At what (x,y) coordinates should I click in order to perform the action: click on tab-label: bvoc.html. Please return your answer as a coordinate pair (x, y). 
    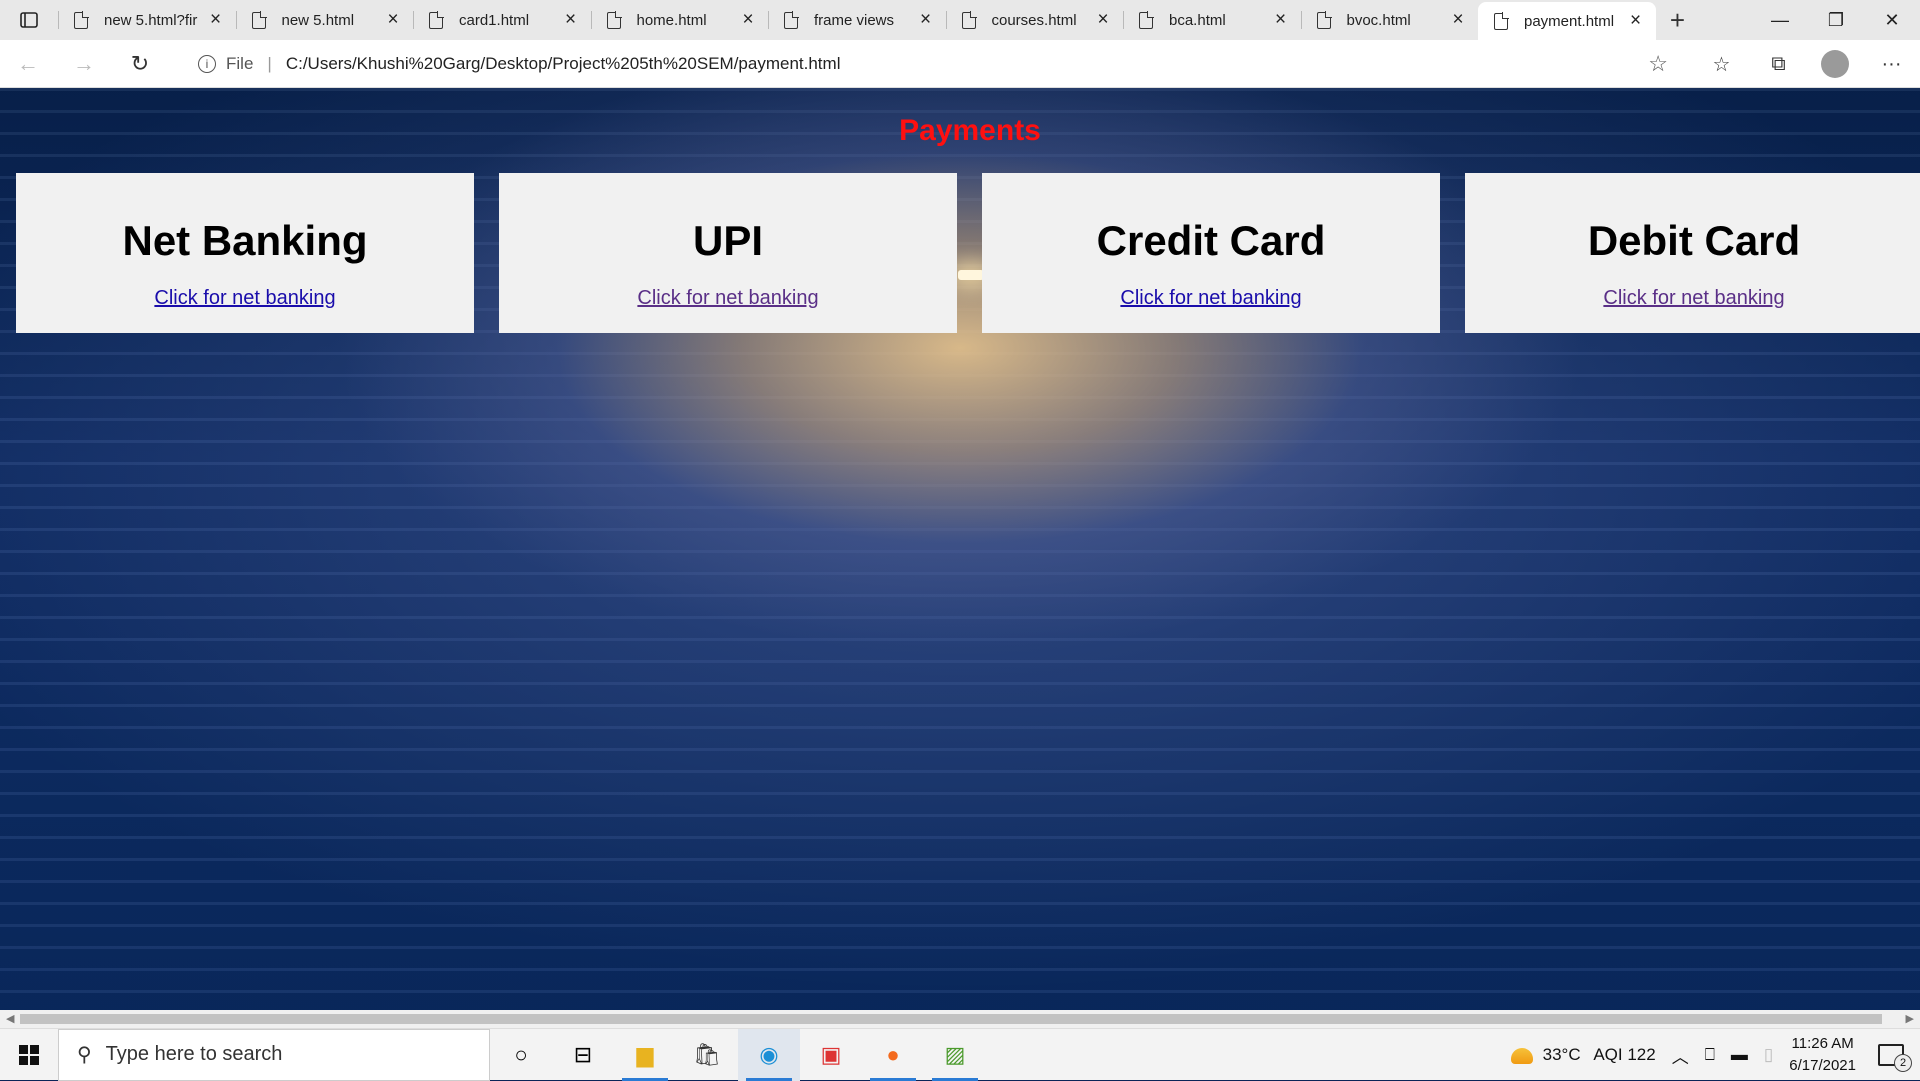
    Looking at the image, I should click on (1378, 20).